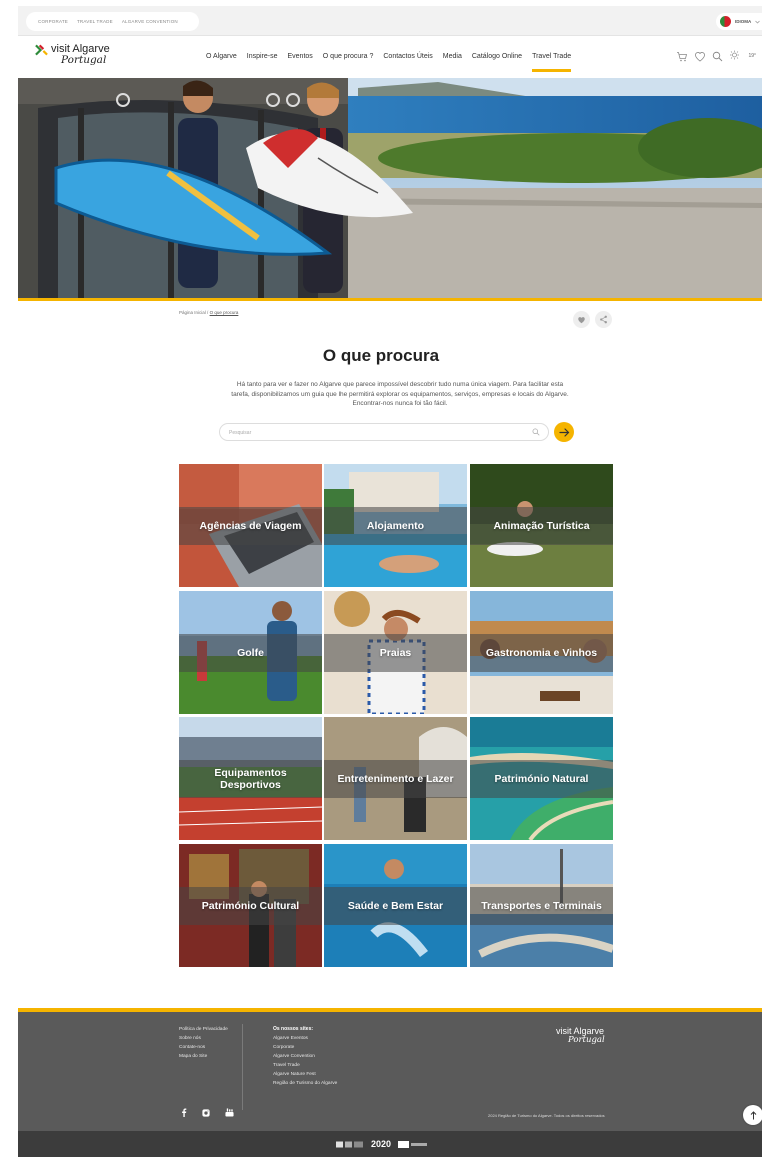 The image size is (762, 1157). I want to click on category-label: Praias, so click(395, 653).